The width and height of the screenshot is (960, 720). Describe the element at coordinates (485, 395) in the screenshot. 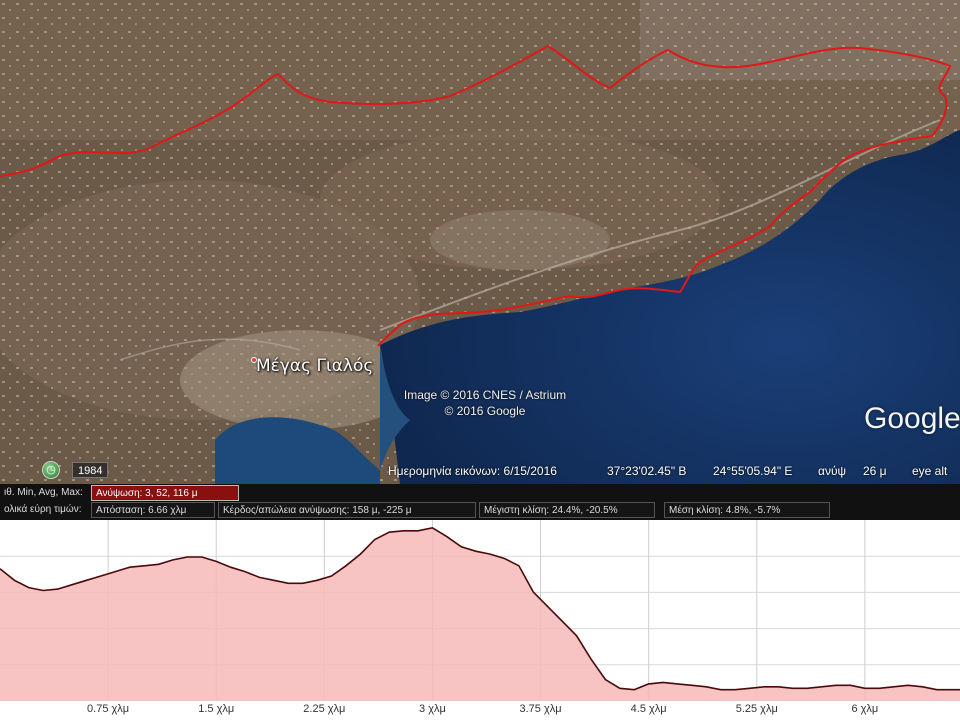

I see `copyright-line-1: Image © 2016 CNES / Astrium` at that location.